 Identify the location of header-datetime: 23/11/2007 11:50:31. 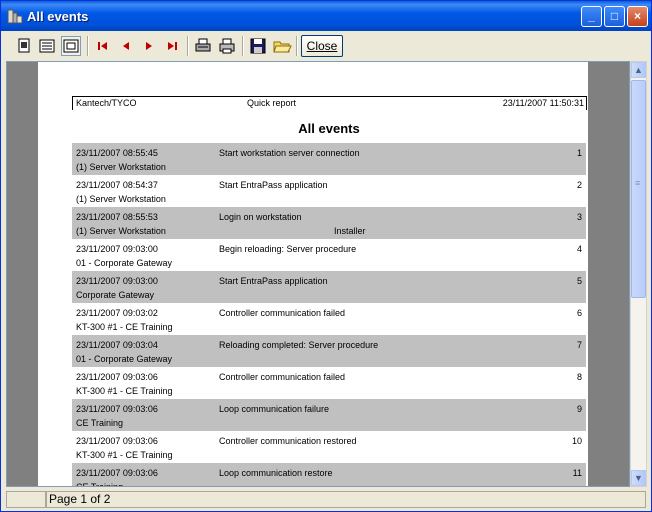
(543, 103).